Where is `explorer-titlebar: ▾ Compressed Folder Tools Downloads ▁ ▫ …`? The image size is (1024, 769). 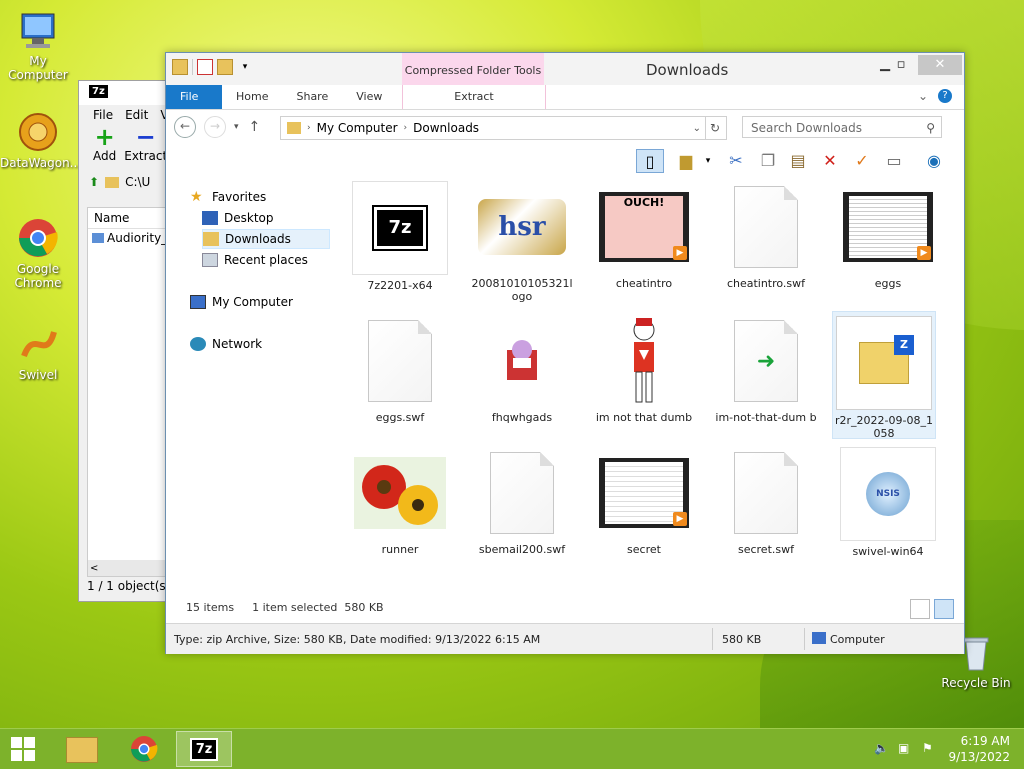 explorer-titlebar: ▾ Compressed Folder Tools Downloads ▁ ▫ … is located at coordinates (565, 69).